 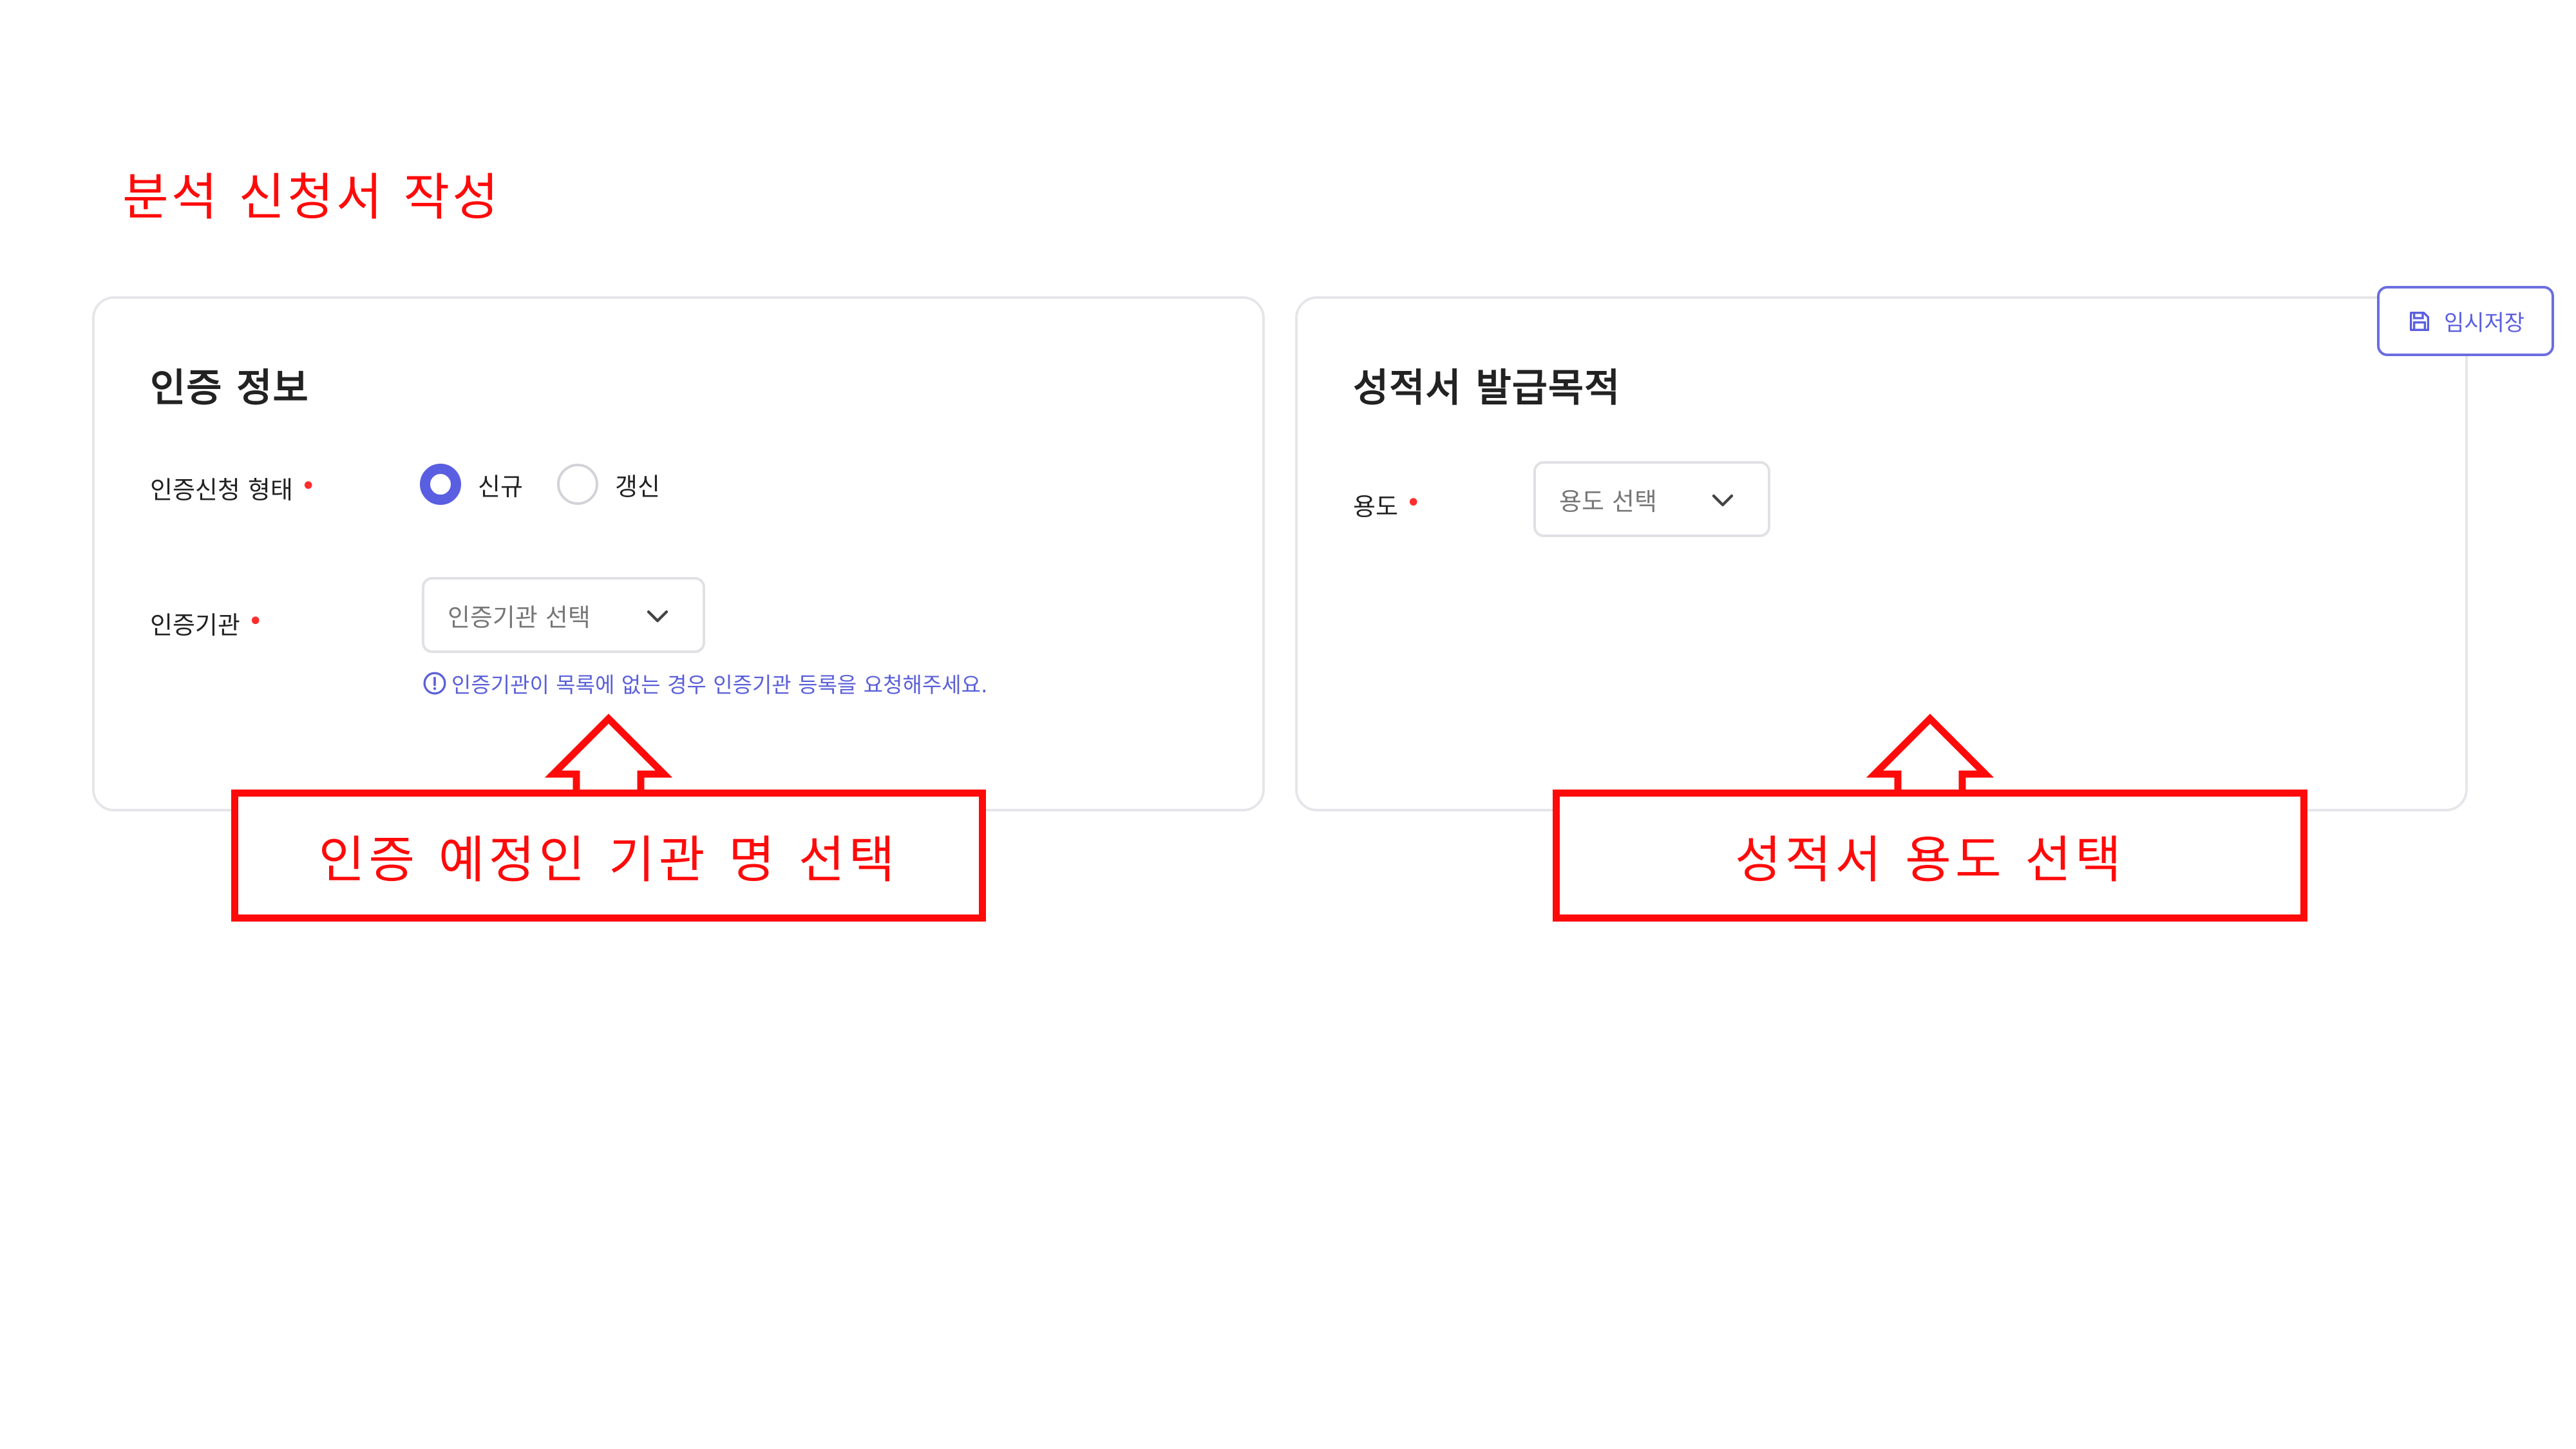 I want to click on agency-select-placeholder: 인증기관 선택, so click(x=519, y=618).